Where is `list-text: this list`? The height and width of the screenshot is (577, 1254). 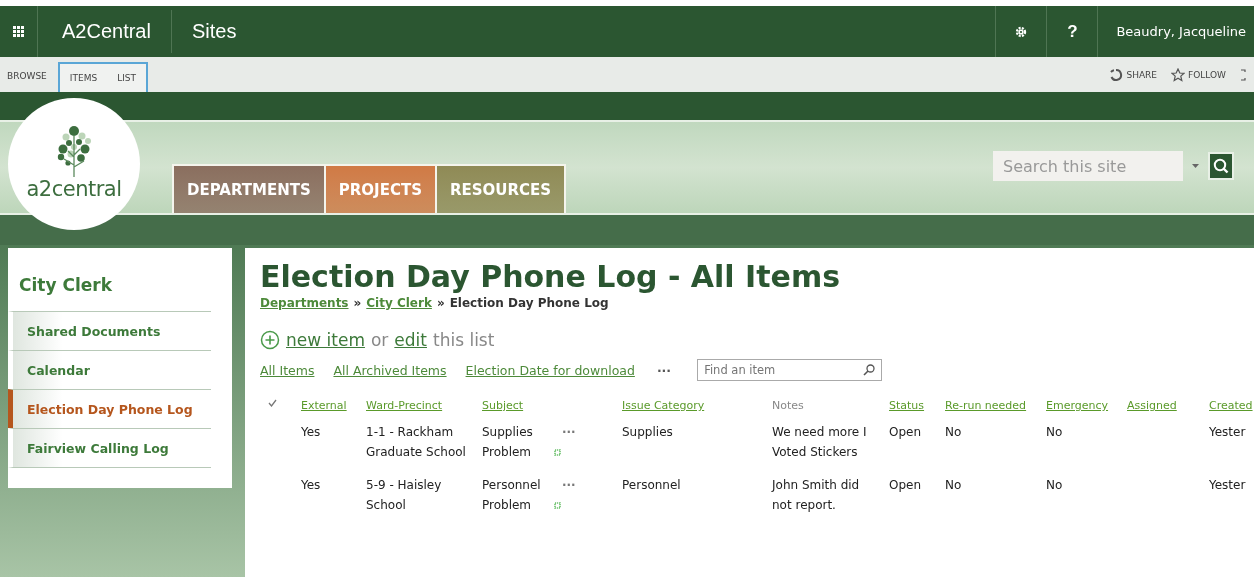 list-text: this list is located at coordinates (464, 340).